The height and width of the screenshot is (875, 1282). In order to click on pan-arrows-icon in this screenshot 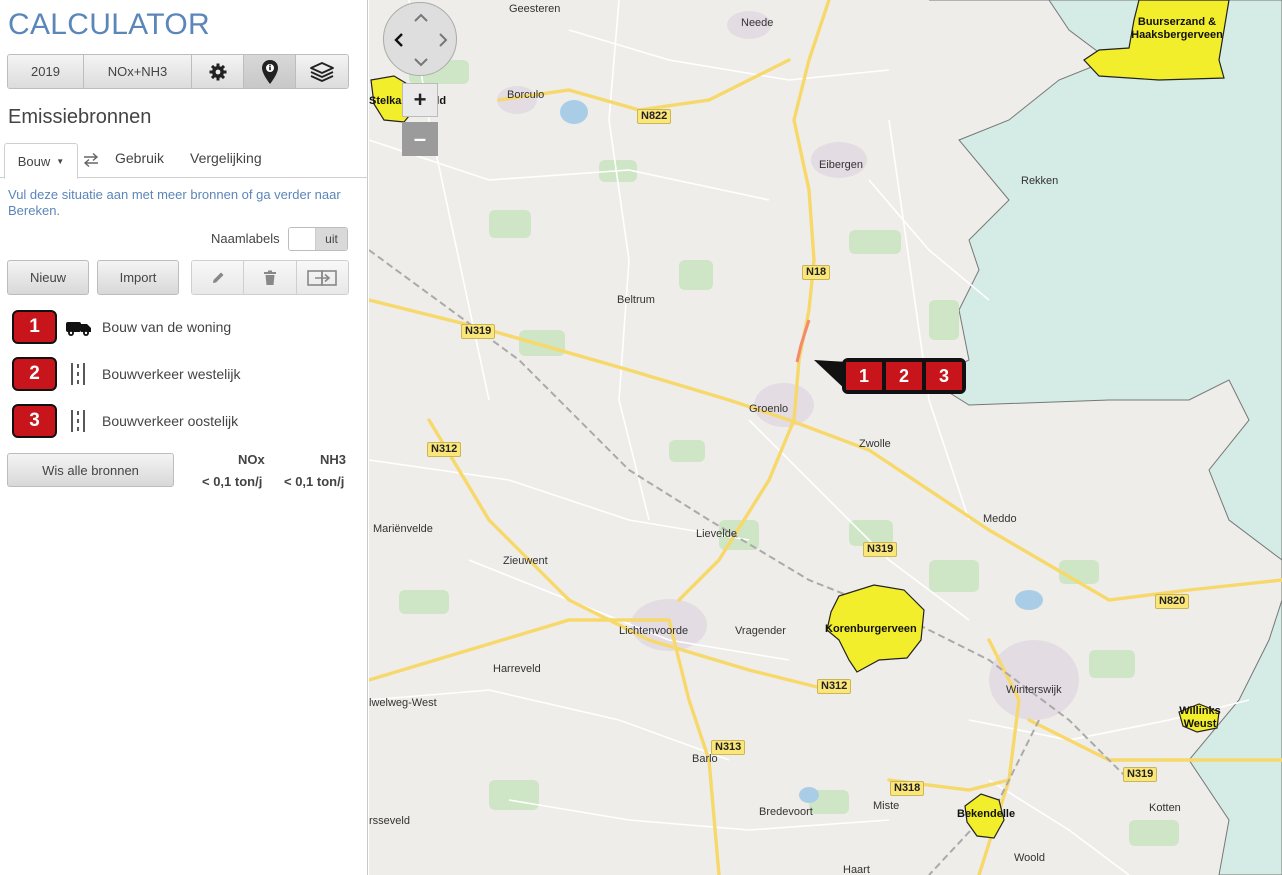, I will do `click(421, 40)`.